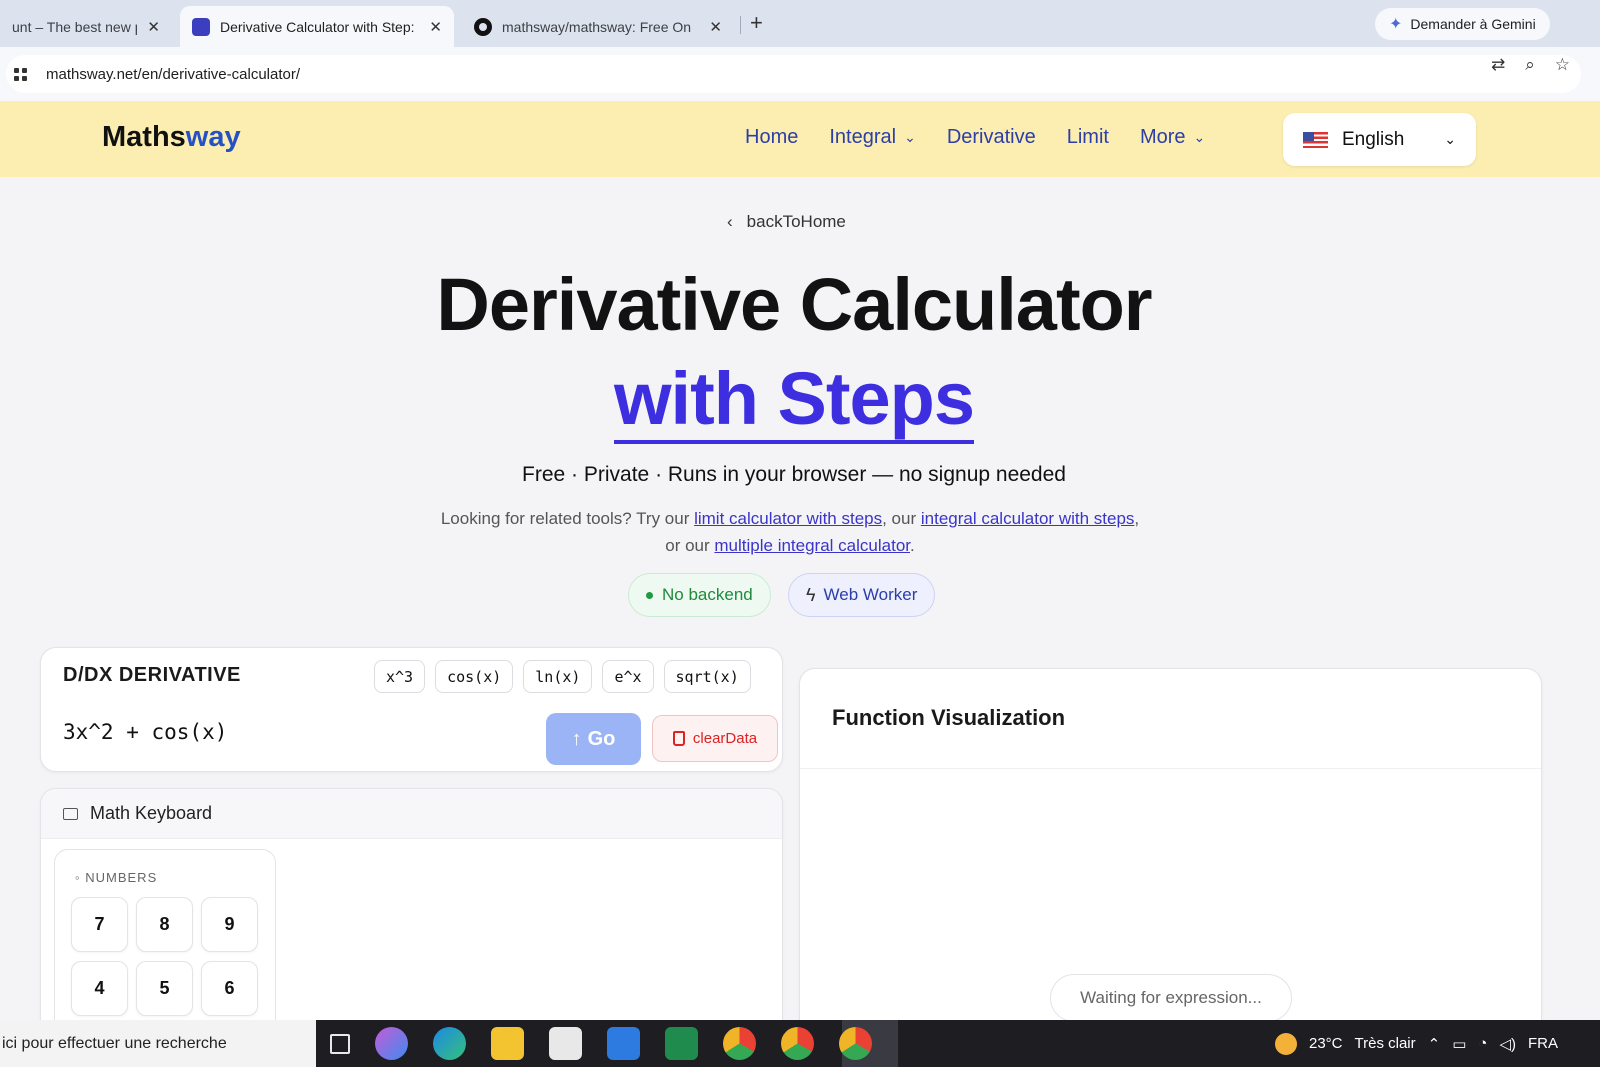  I want to click on browser-tab-active: Derivative Calculator with Step: ✕, so click(317, 26).